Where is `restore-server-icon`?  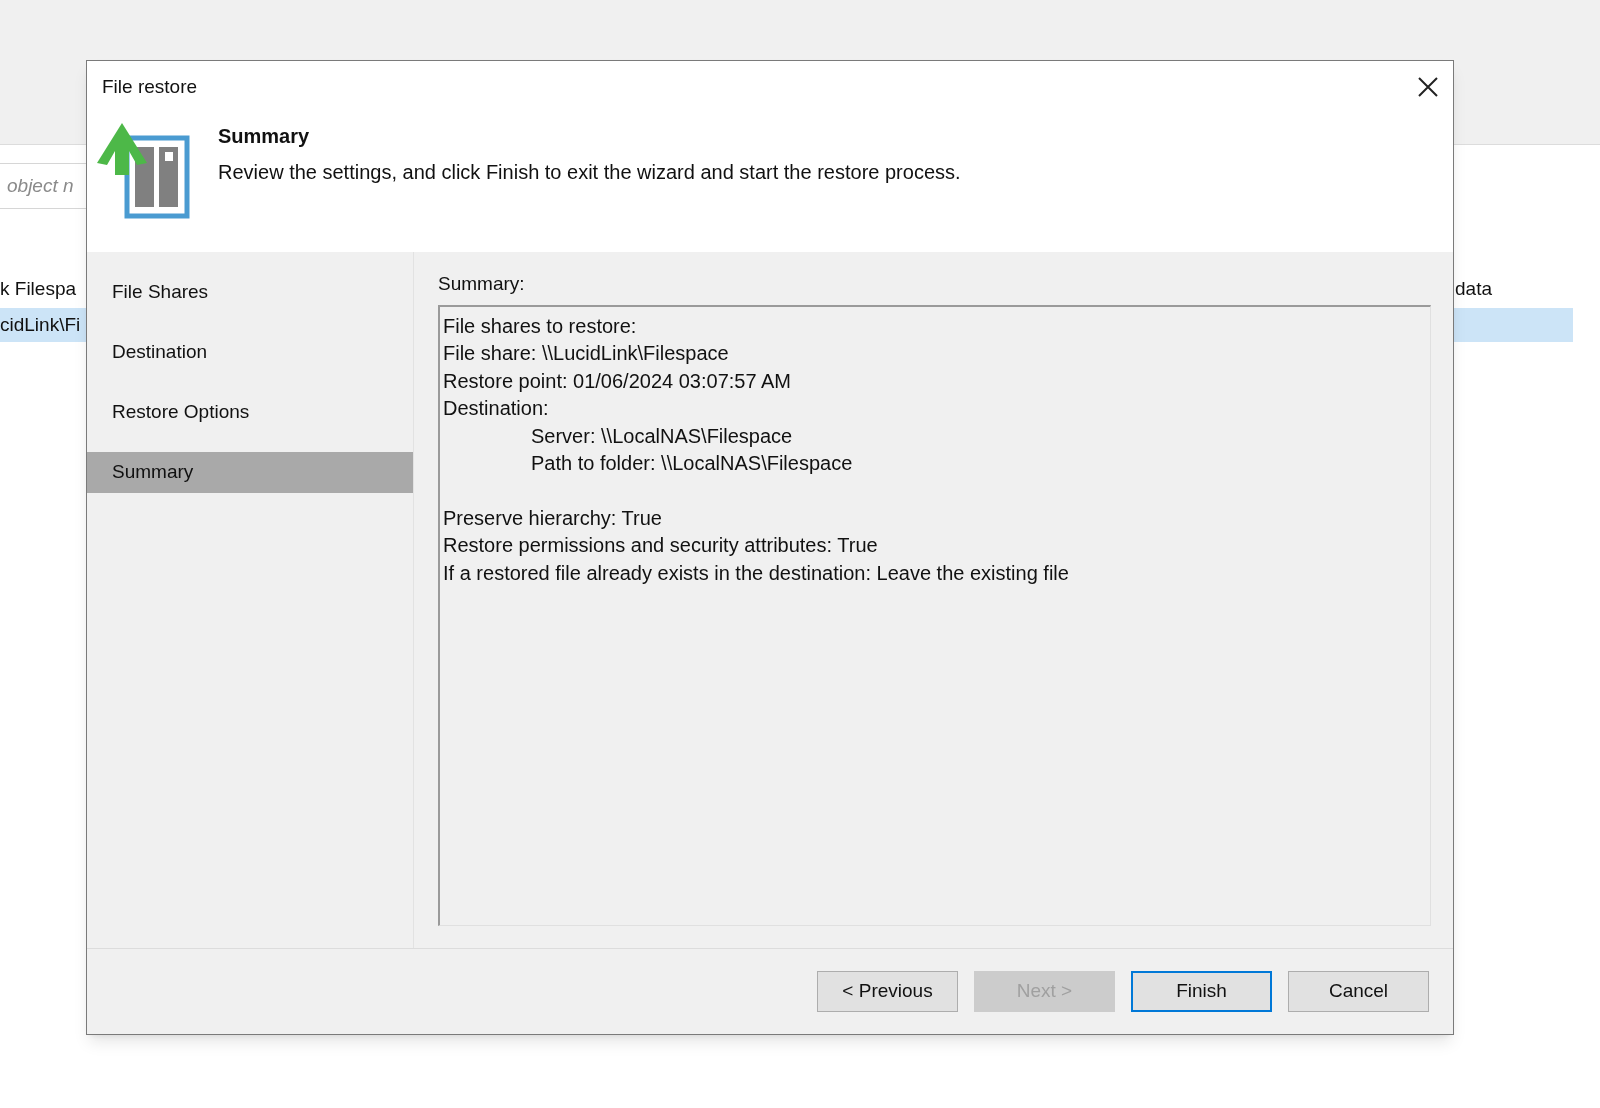 restore-server-icon is located at coordinates (145, 171).